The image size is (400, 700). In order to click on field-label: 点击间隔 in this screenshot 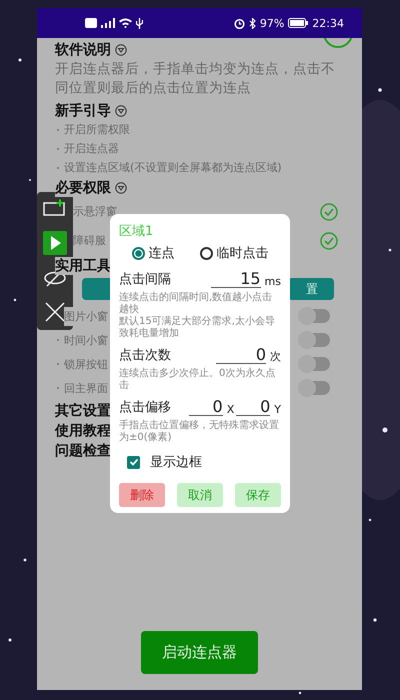, I will do `click(145, 279)`.